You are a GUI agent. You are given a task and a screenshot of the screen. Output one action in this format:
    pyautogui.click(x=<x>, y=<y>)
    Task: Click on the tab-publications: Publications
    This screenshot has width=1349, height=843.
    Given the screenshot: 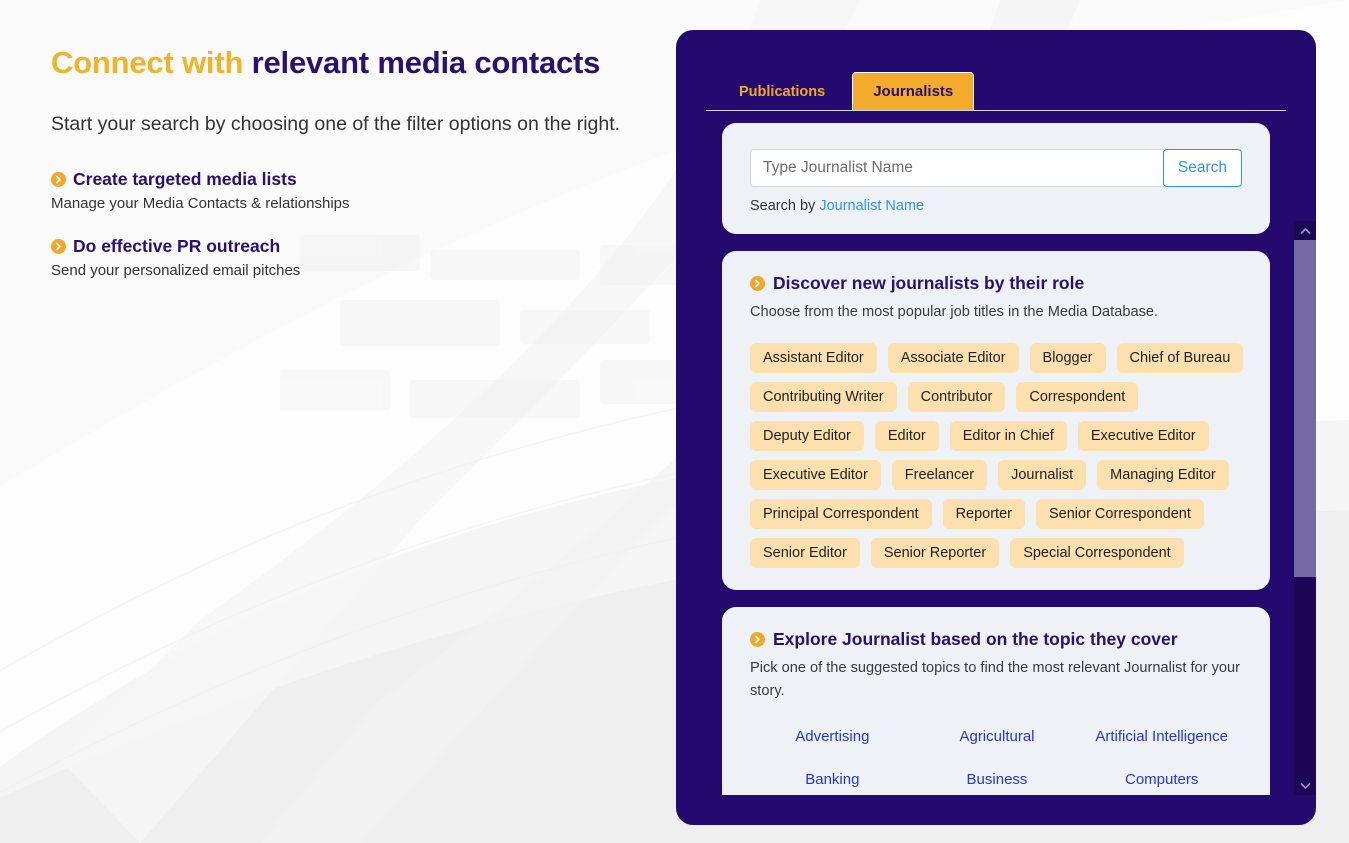 What is the action you would take?
    pyautogui.click(x=782, y=92)
    